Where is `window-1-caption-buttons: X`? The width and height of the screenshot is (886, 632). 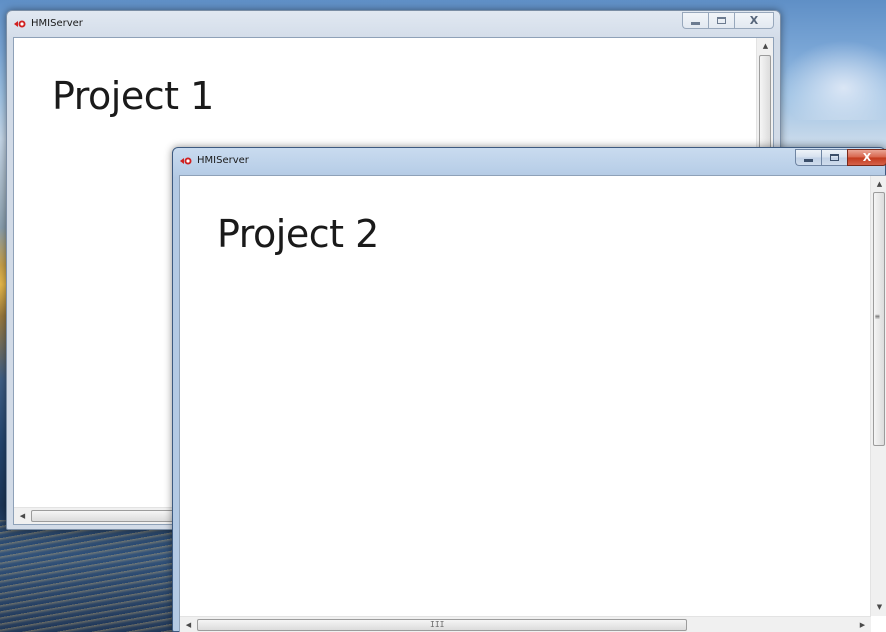
window-1-caption-buttons: X is located at coordinates (728, 21).